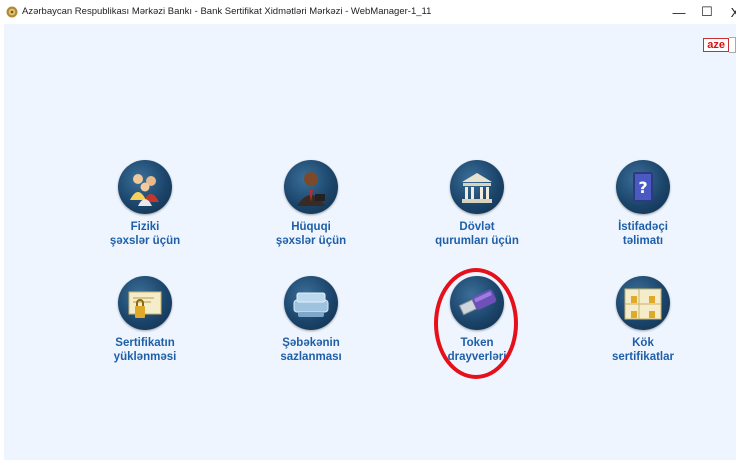  What do you see at coordinates (311, 303) in the screenshot?
I see `network-settings-icon` at bounding box center [311, 303].